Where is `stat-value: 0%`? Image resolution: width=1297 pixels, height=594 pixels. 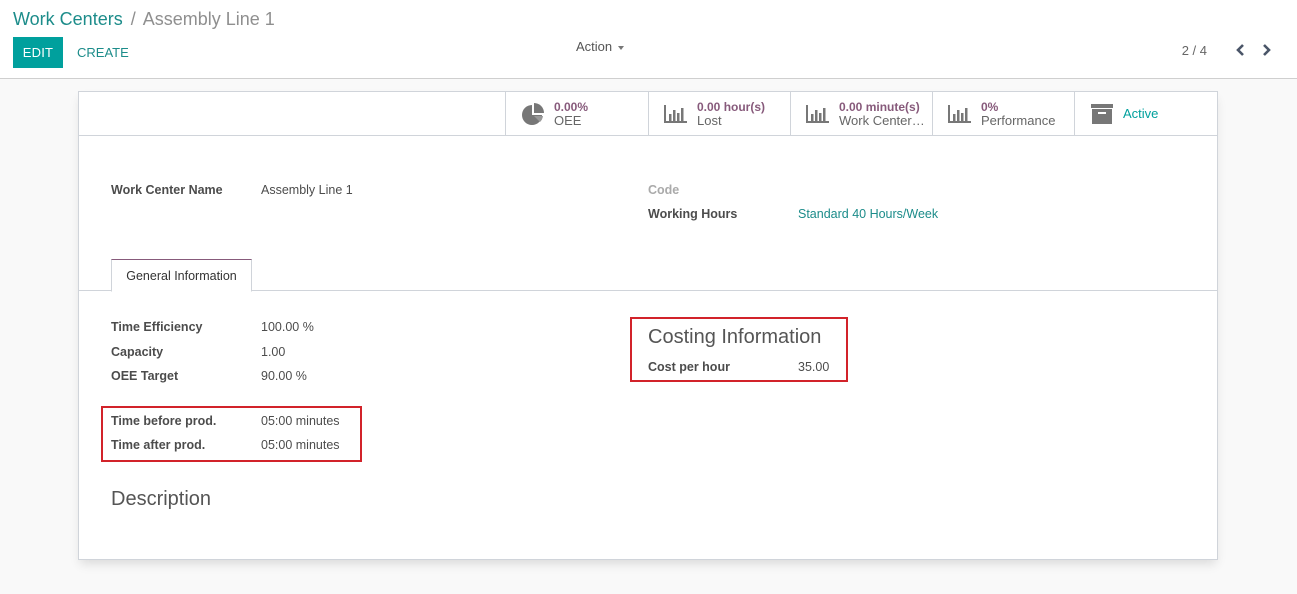 stat-value: 0% is located at coordinates (990, 106).